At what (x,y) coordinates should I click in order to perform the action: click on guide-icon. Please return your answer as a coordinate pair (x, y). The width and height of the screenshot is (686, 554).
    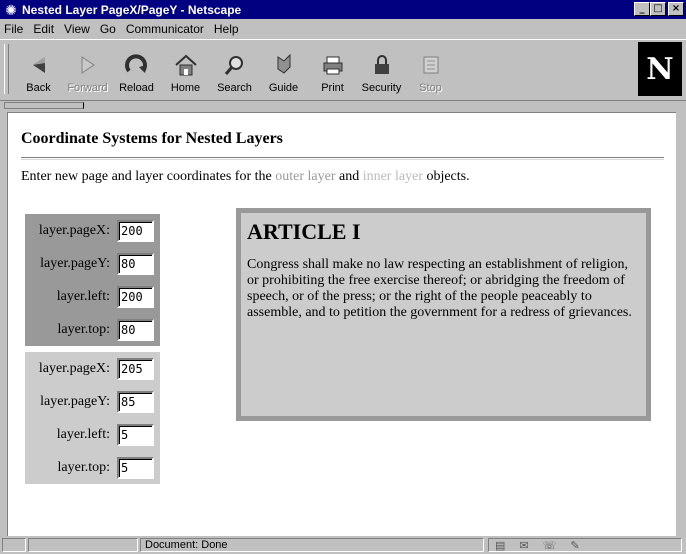
    Looking at the image, I should click on (283, 63).